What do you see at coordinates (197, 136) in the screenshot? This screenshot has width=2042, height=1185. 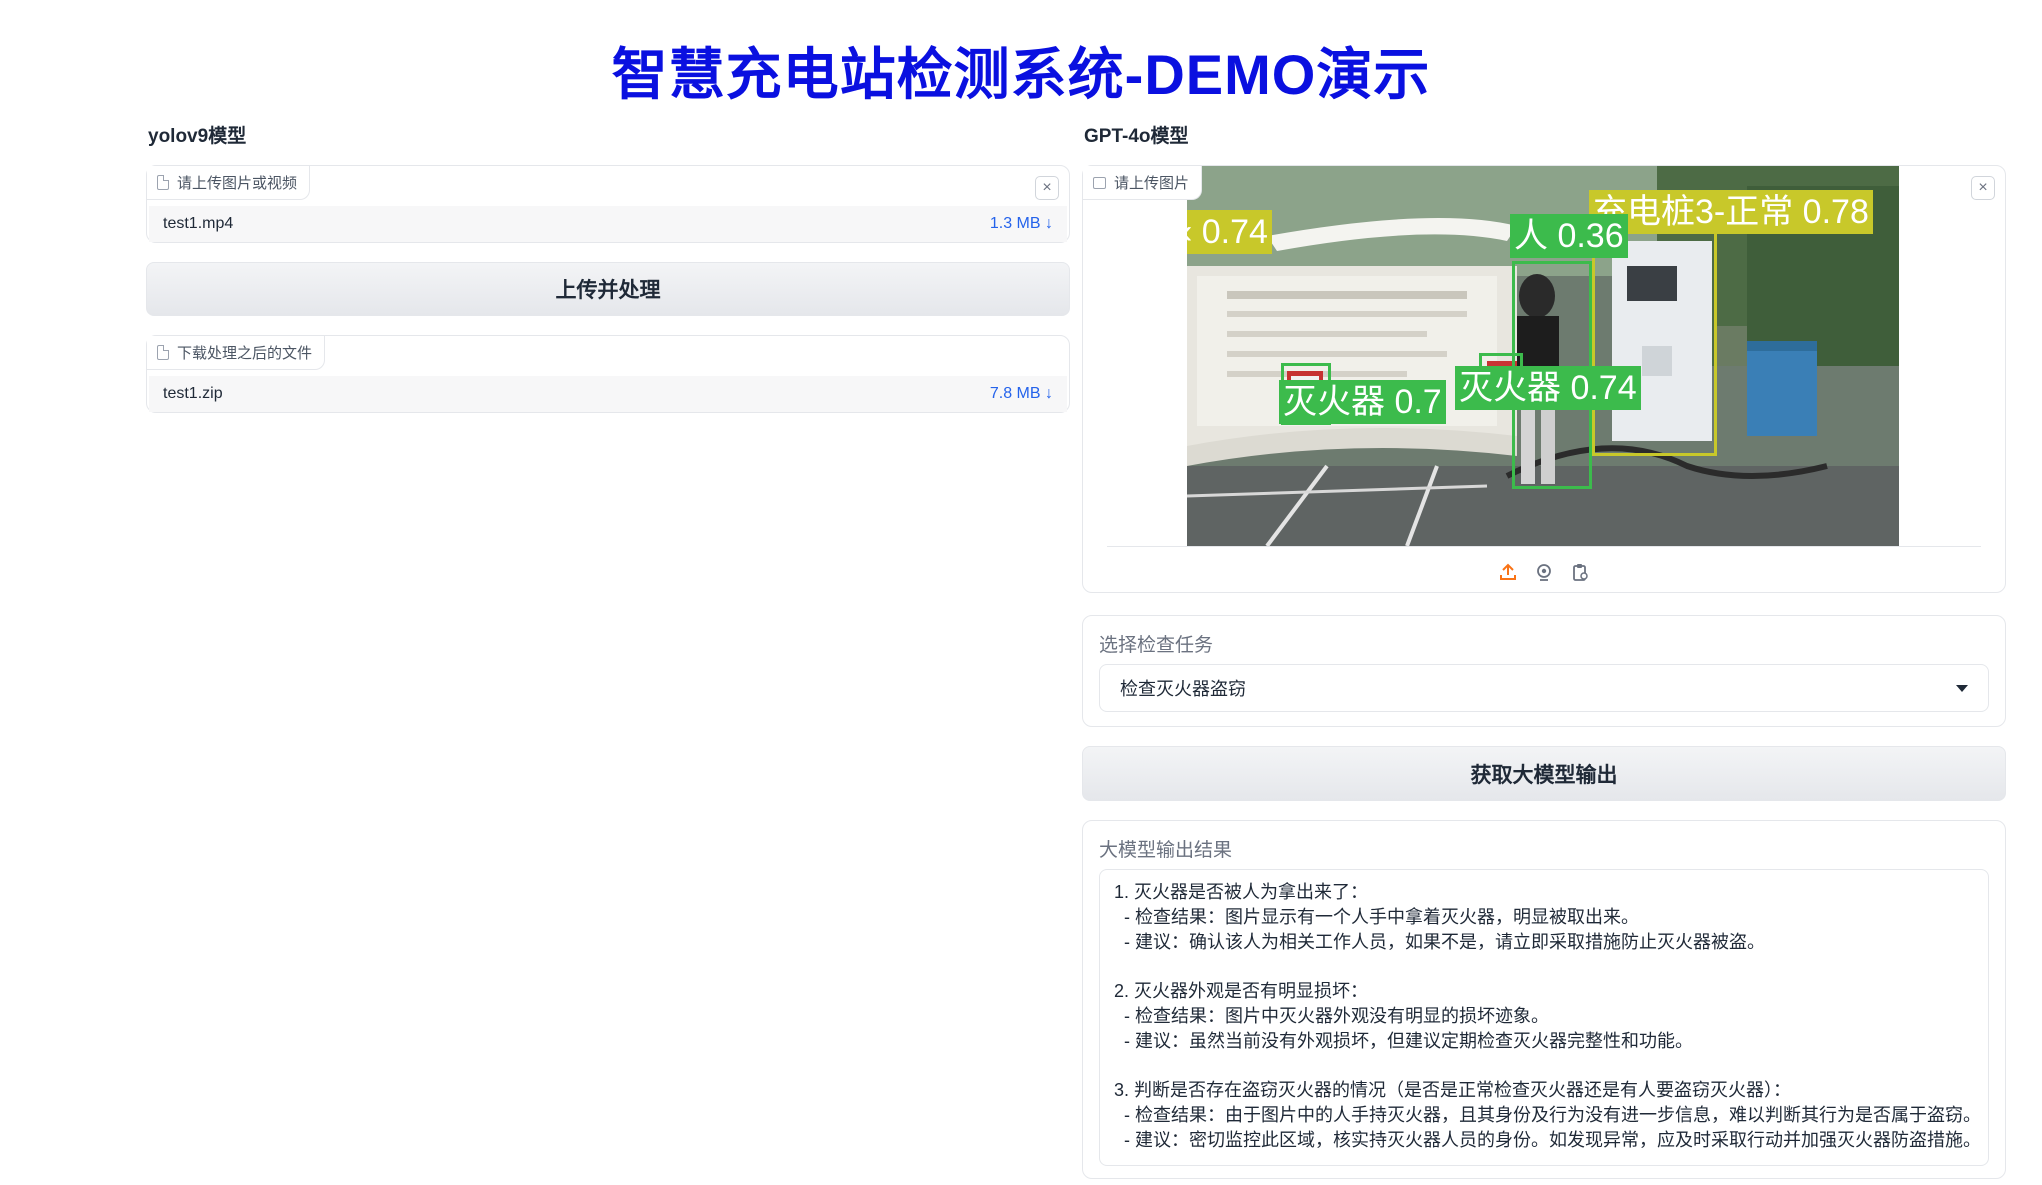 I see `yolov9-section-label: yolov9模型` at bounding box center [197, 136].